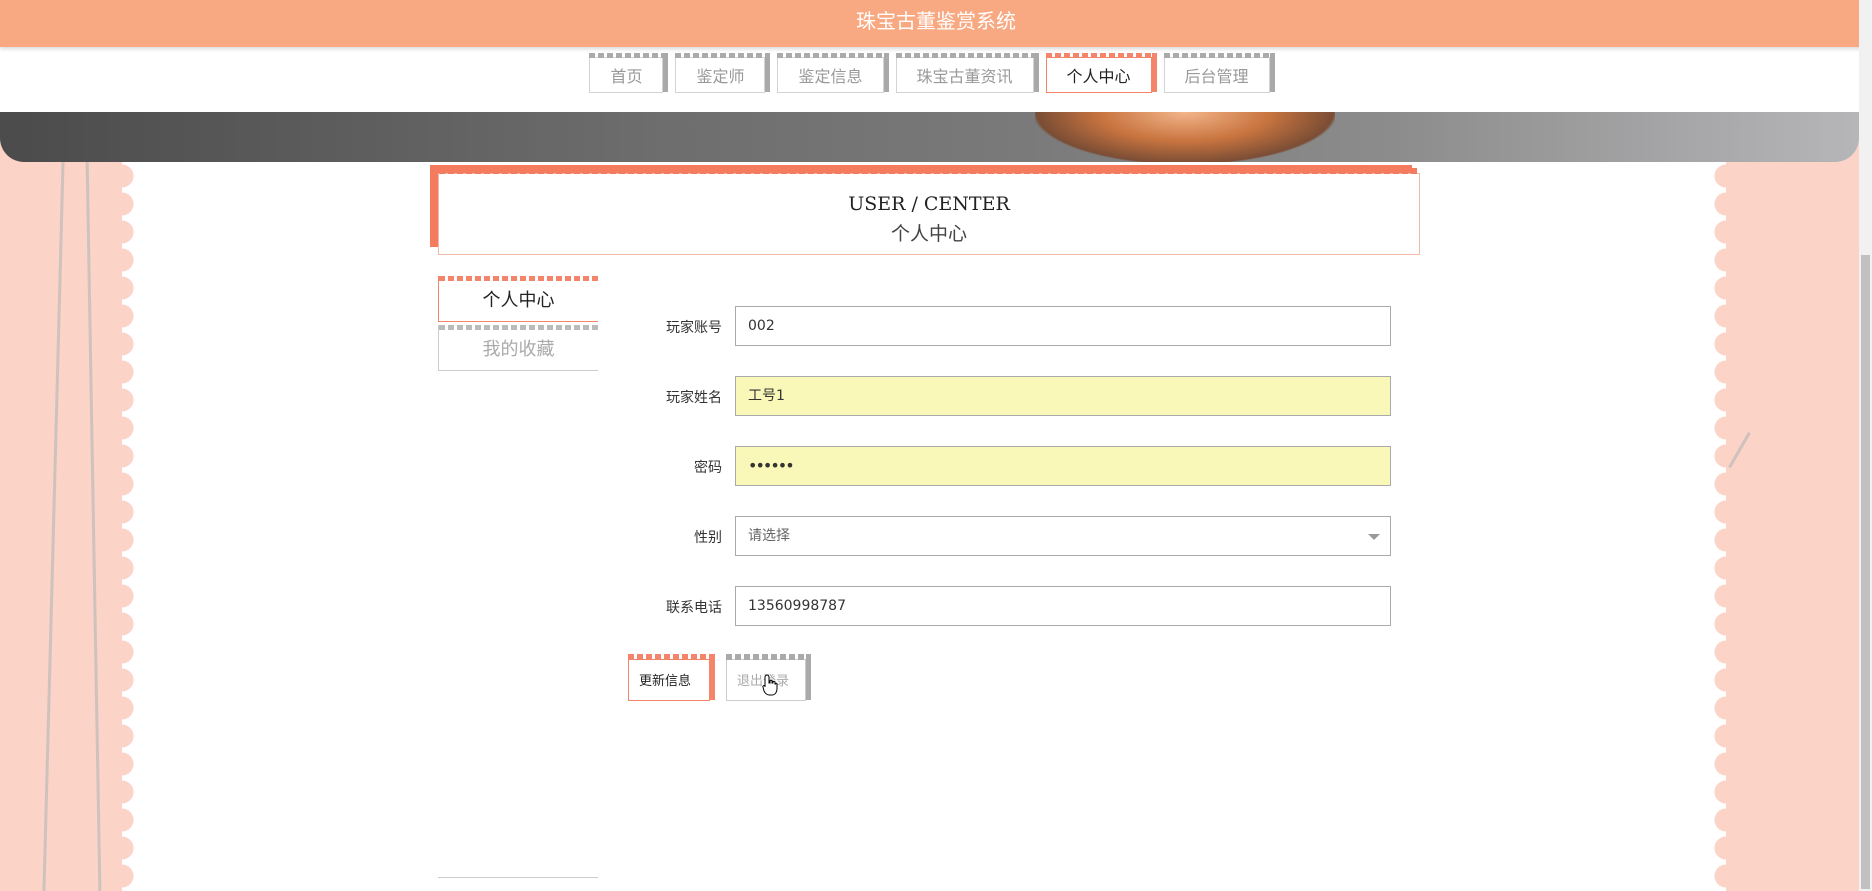 Image resolution: width=1872 pixels, height=891 pixels. I want to click on nav-user-center: 个人中心, so click(1101, 73).